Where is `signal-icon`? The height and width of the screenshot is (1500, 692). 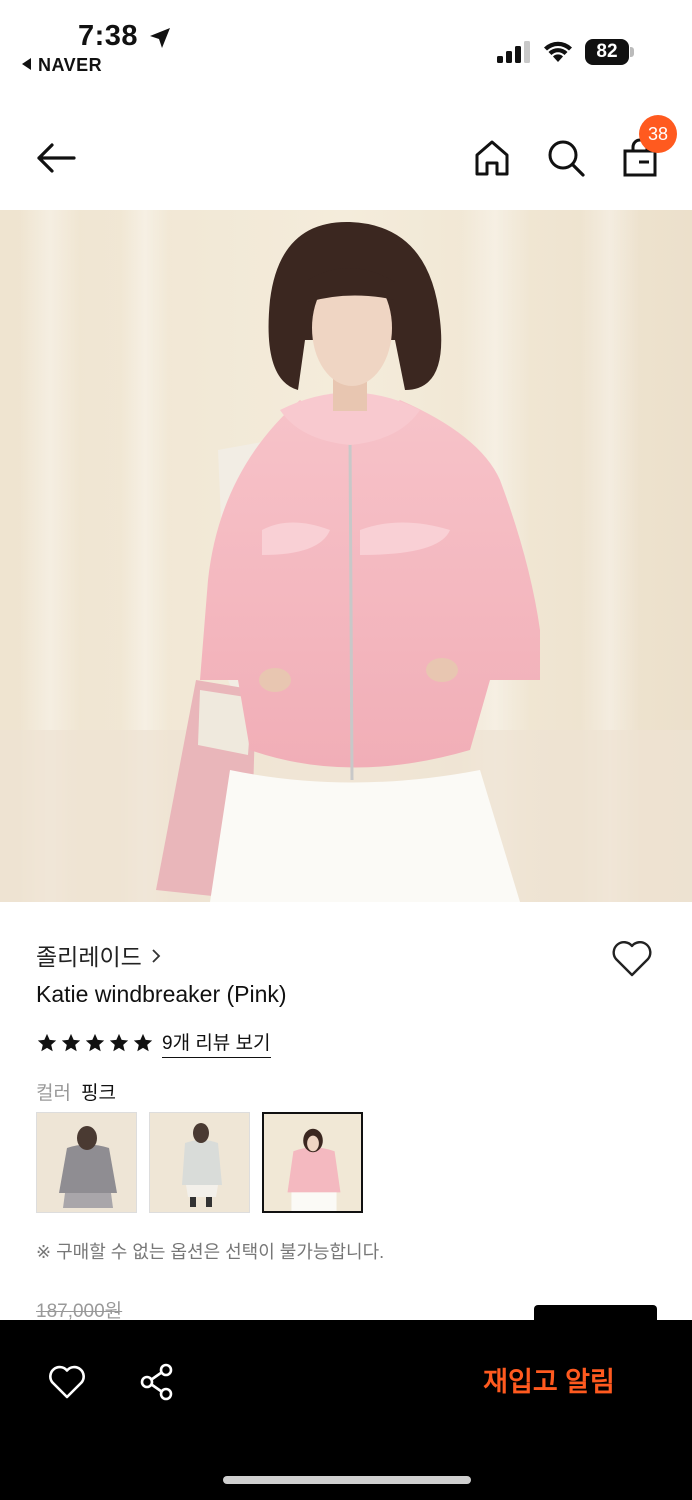
signal-icon is located at coordinates (513, 52).